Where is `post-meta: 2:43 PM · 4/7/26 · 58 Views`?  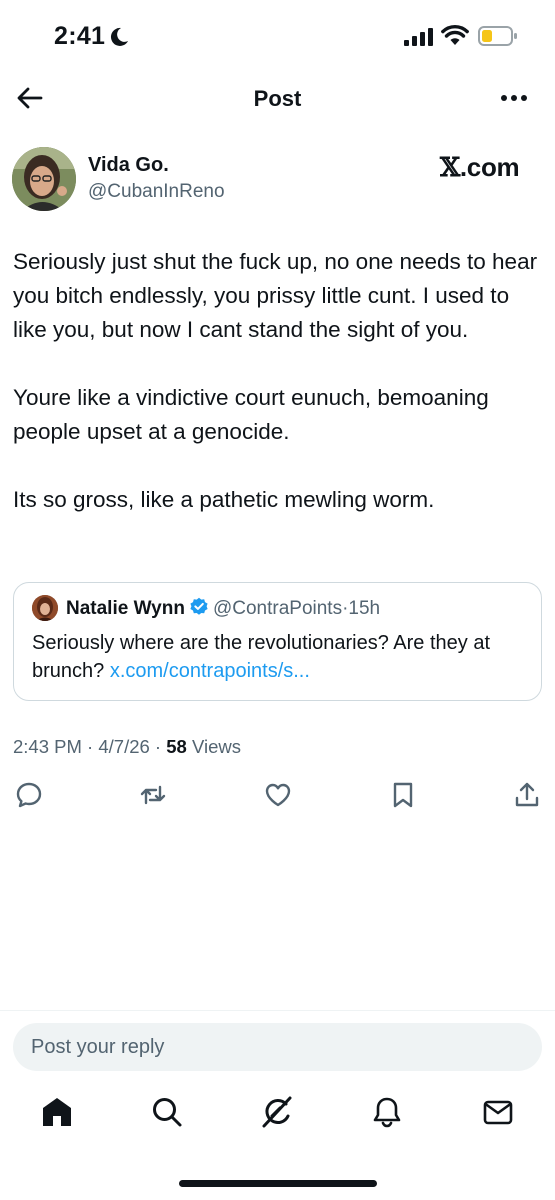
post-meta: 2:43 PM · 4/7/26 · 58 Views is located at coordinates (127, 746).